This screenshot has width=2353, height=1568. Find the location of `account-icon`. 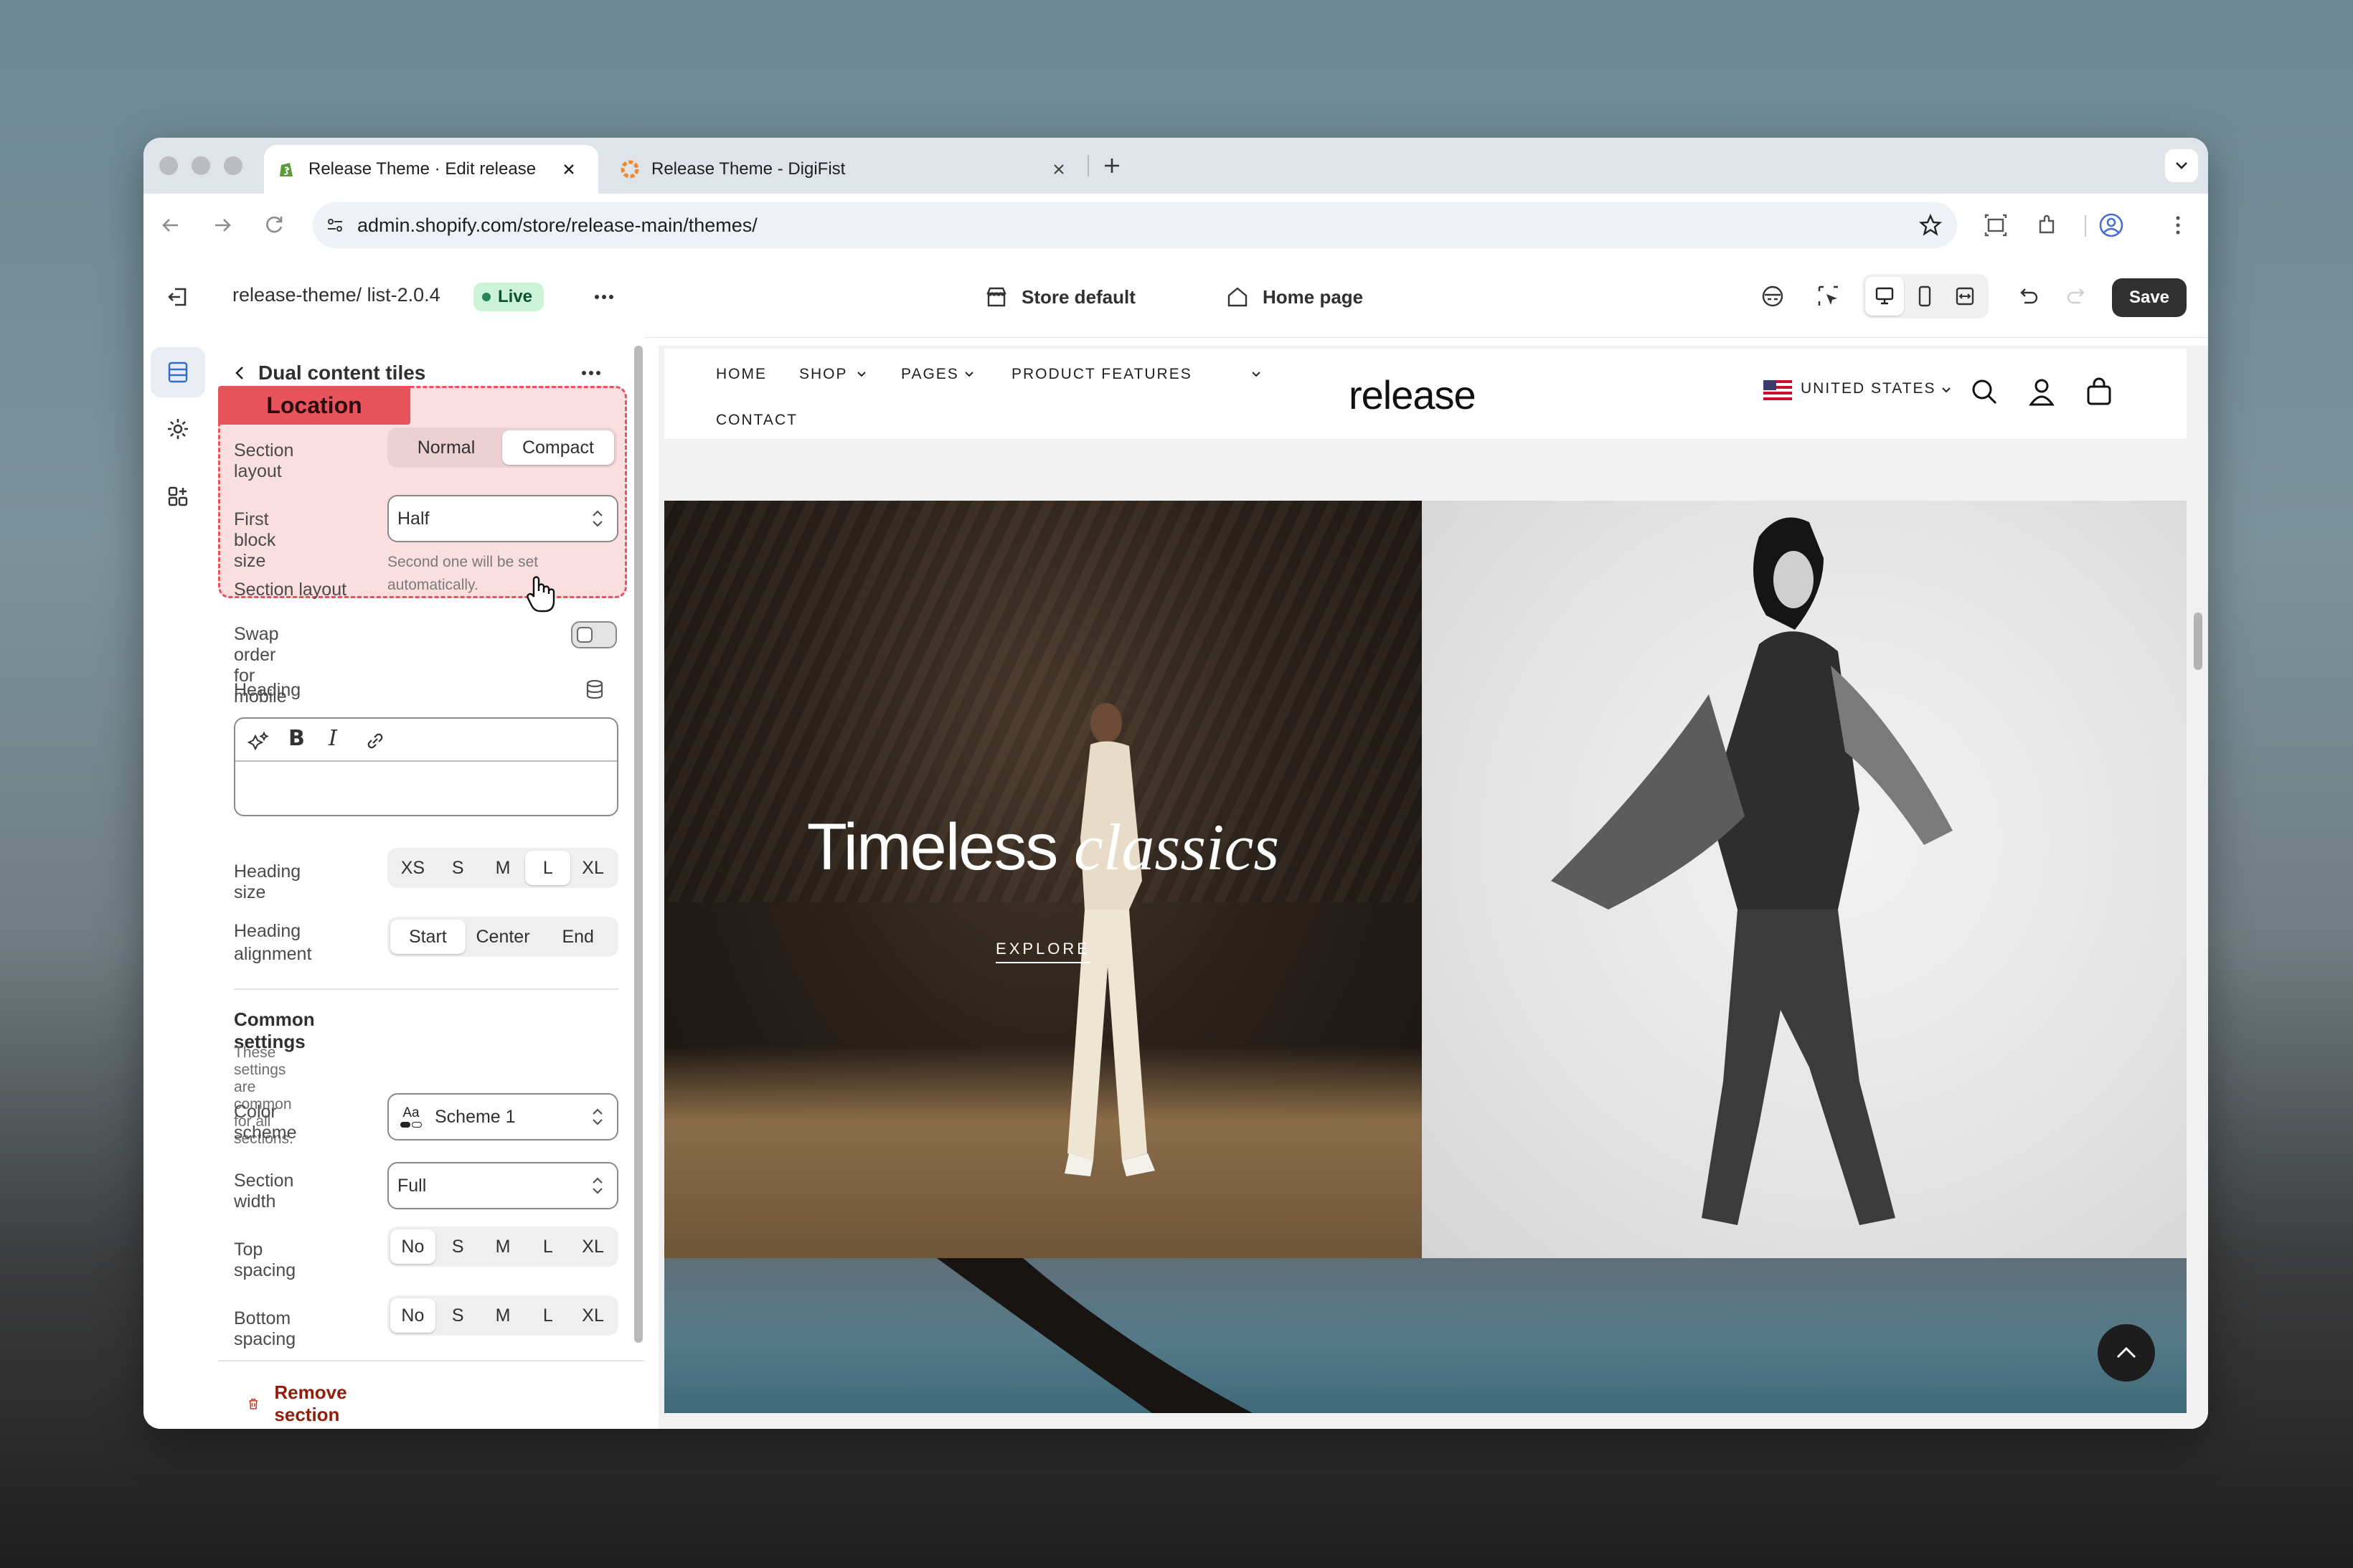

account-icon is located at coordinates (2041, 391).